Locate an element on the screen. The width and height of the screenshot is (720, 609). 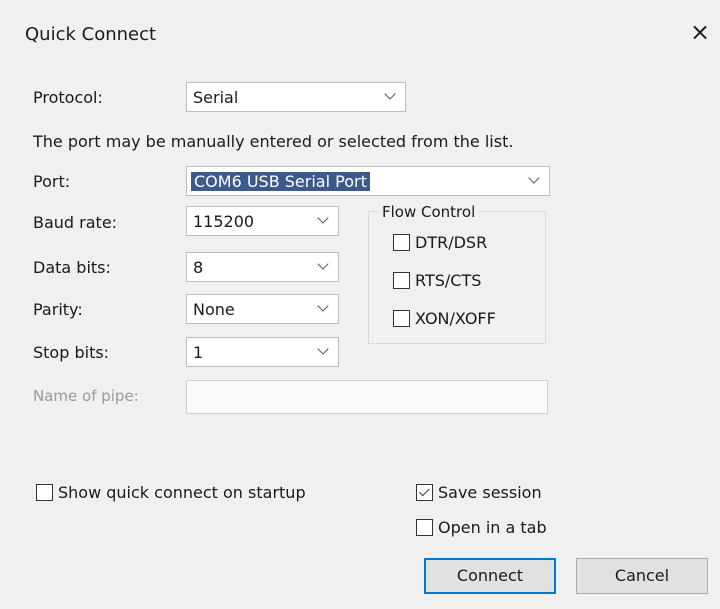
flow-control-title: Flow Control is located at coordinates (429, 212).